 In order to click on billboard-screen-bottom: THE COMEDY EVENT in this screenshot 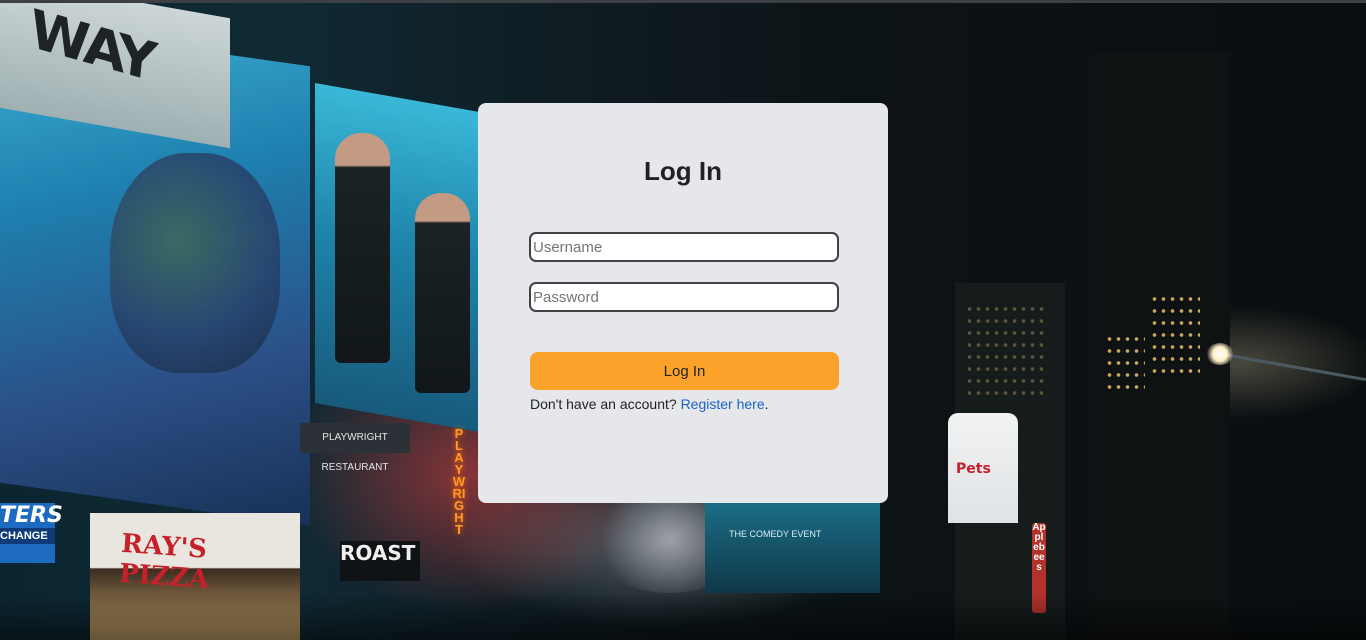, I will do `click(792, 548)`.